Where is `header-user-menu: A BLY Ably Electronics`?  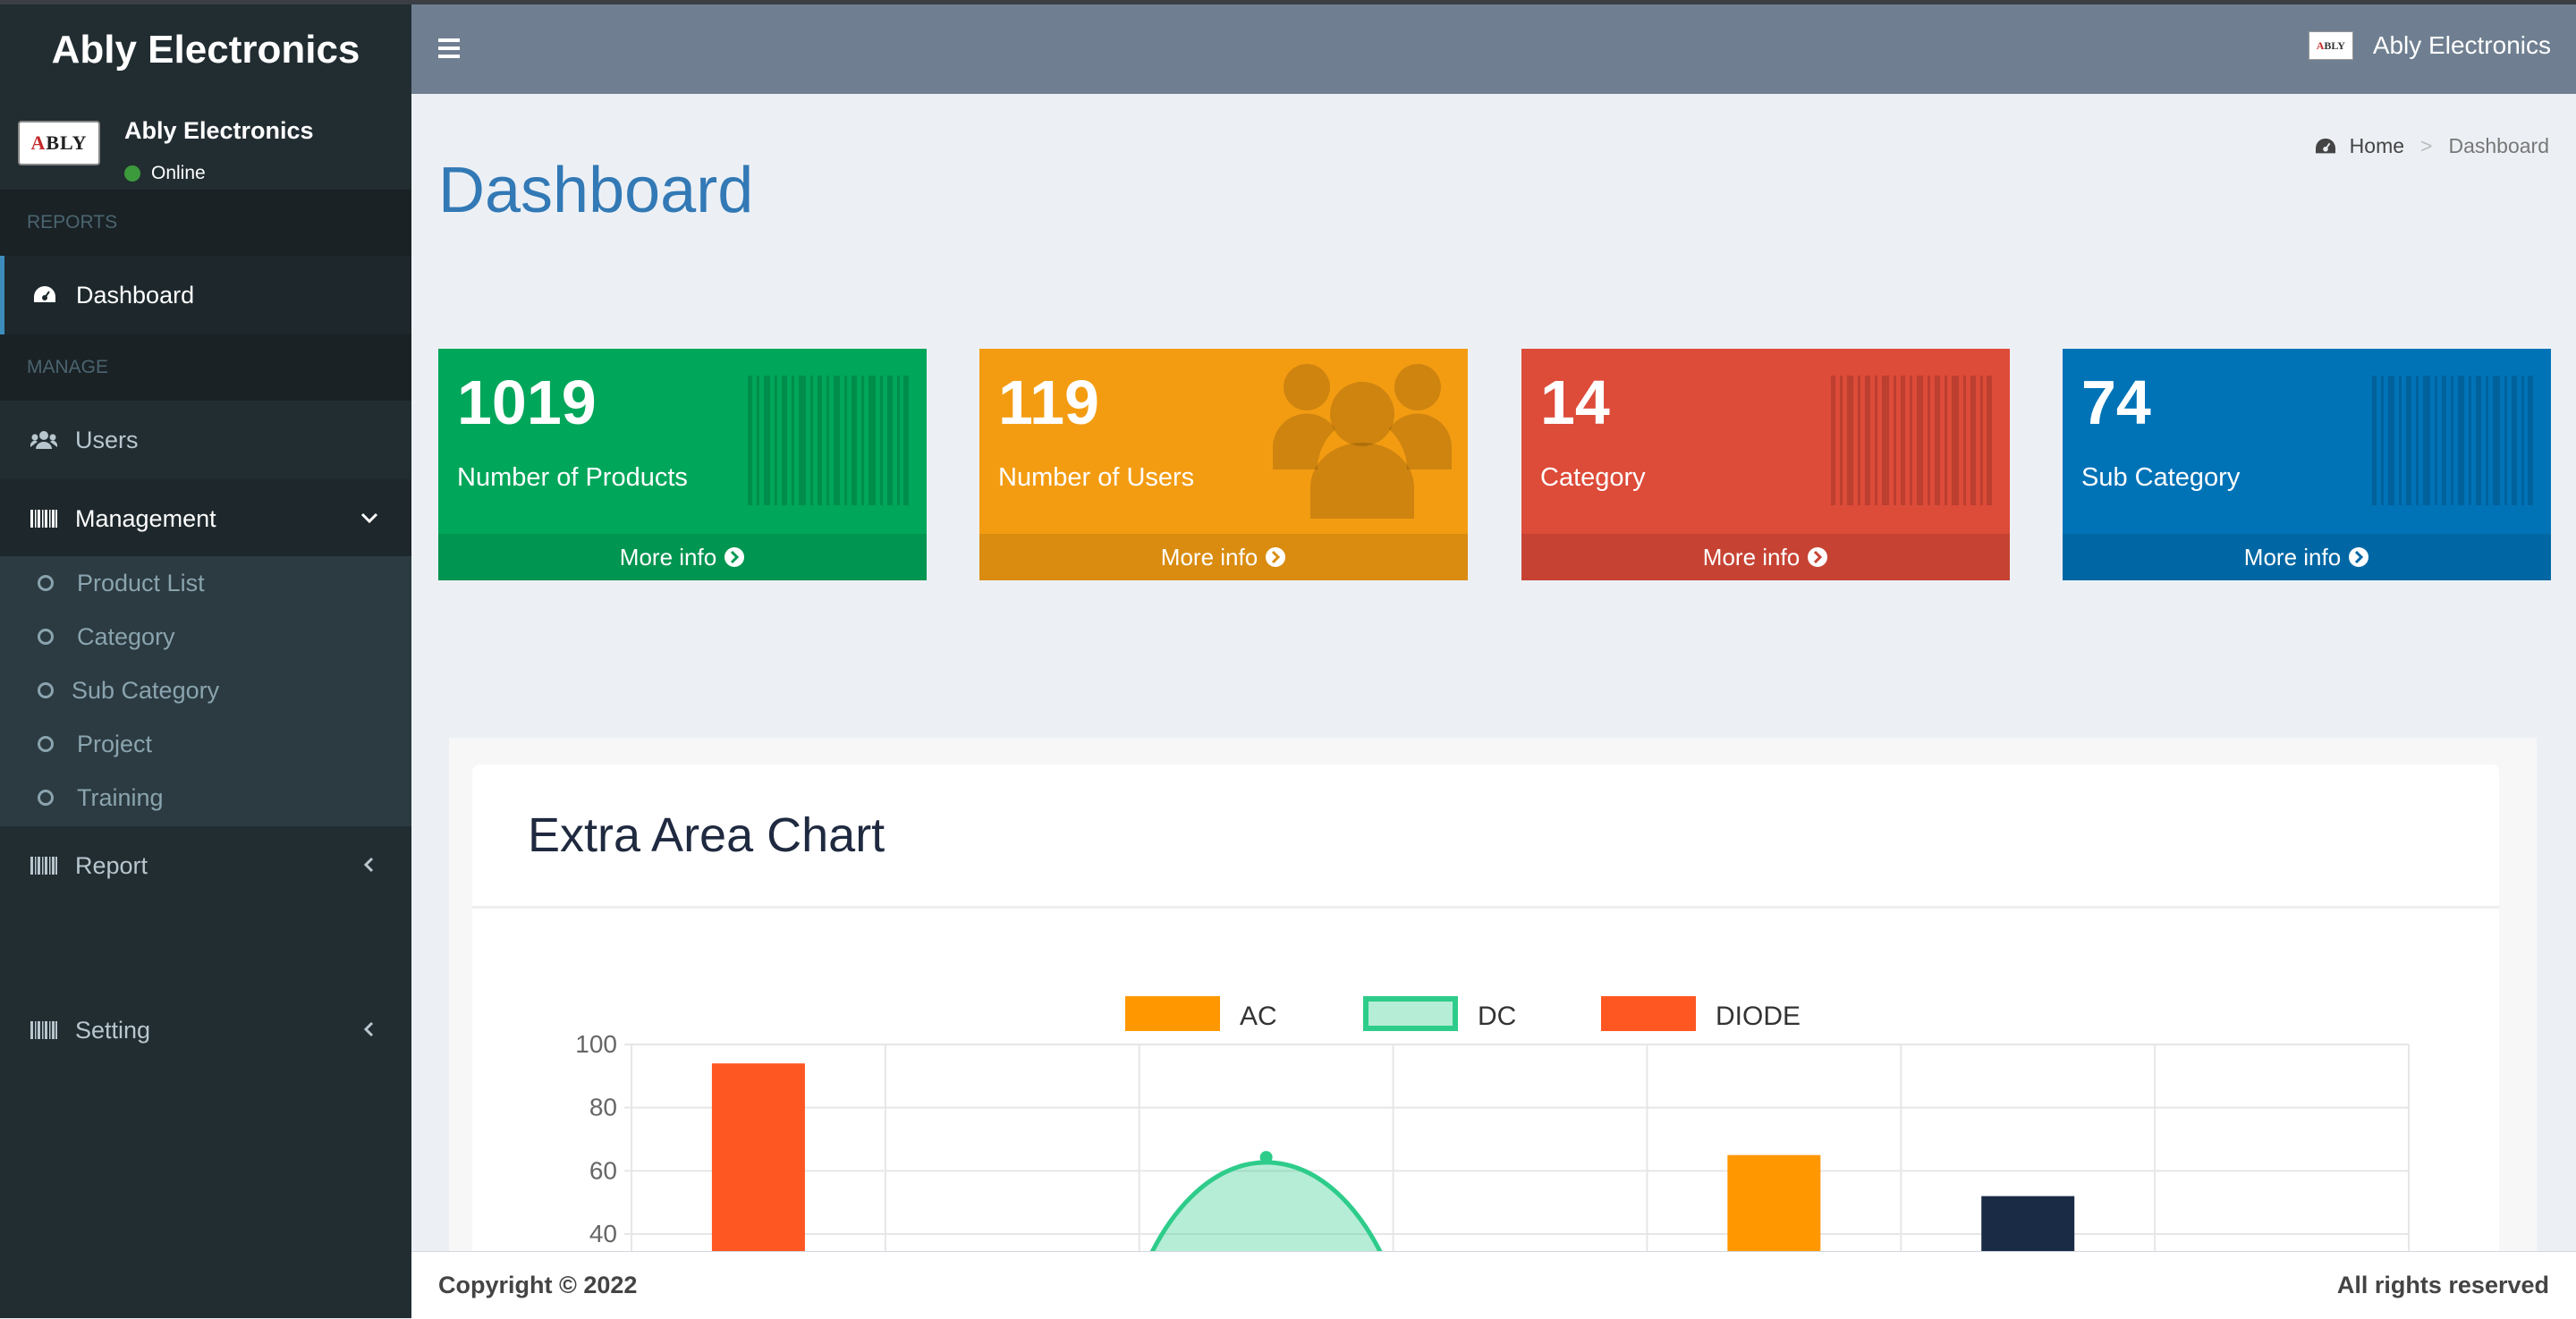 header-user-menu: A BLY Ably Electronics is located at coordinates (2429, 45).